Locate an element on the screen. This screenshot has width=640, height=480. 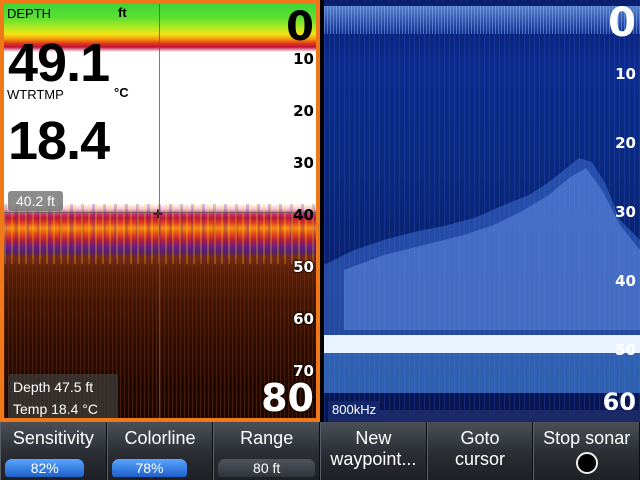
sensitivity-bar: 82% is located at coordinates (45, 468).